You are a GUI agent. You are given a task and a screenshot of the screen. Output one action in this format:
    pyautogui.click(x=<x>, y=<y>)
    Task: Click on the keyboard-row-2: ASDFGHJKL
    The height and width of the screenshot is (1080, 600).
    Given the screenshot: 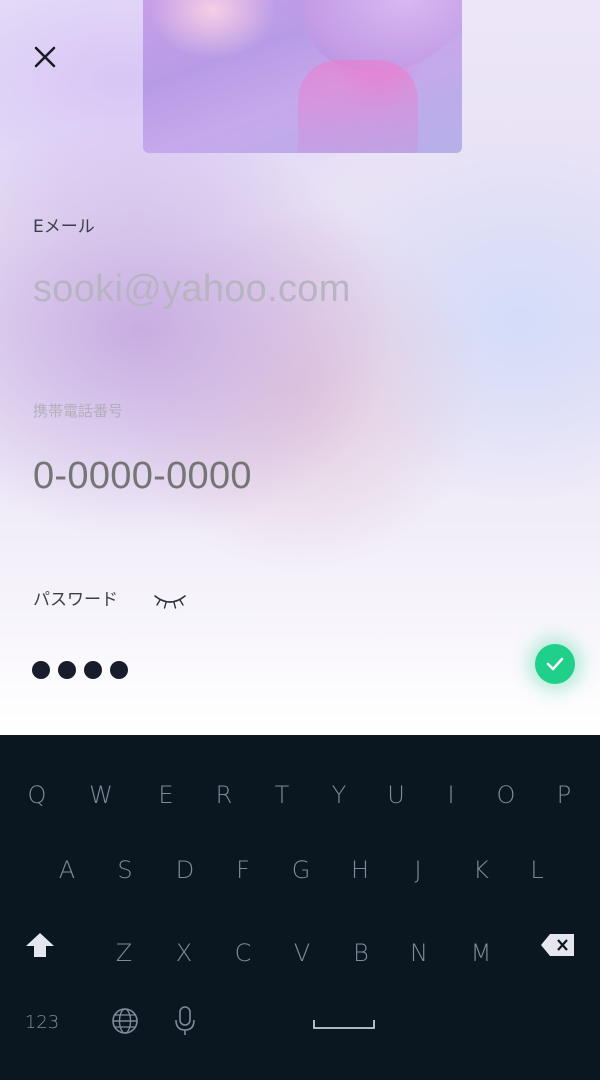 What is the action you would take?
    pyautogui.click(x=300, y=870)
    